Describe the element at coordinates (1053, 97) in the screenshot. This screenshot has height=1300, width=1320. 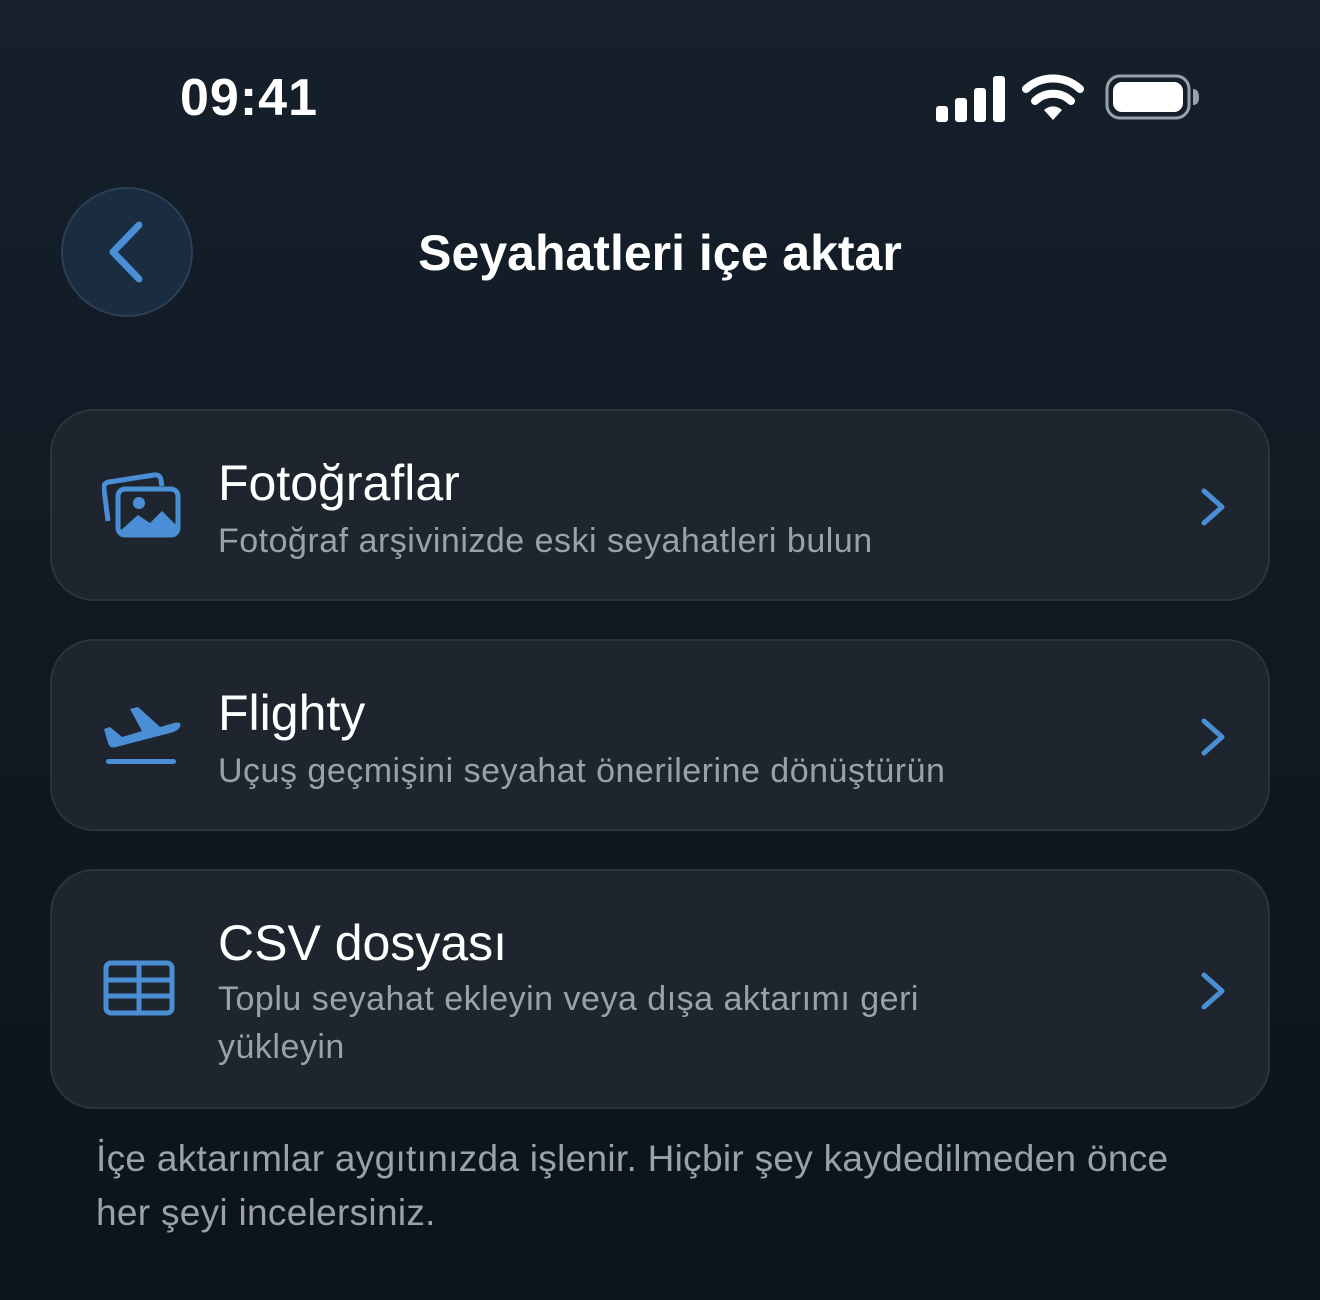
I see `wifi-icon` at that location.